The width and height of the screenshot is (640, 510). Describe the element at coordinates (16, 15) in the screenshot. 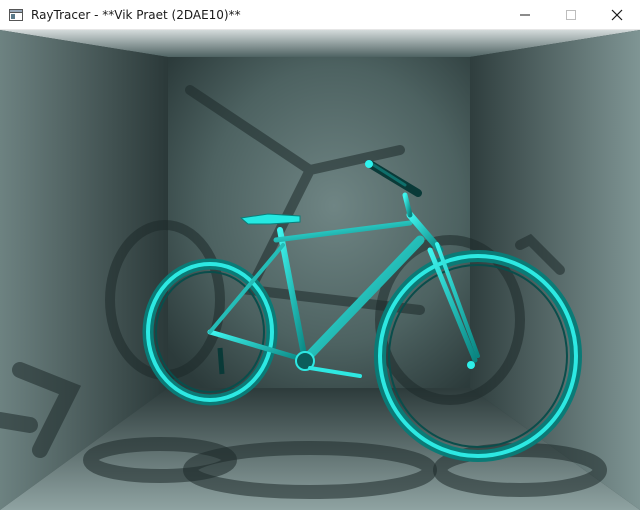

I see `window-app-icon` at that location.